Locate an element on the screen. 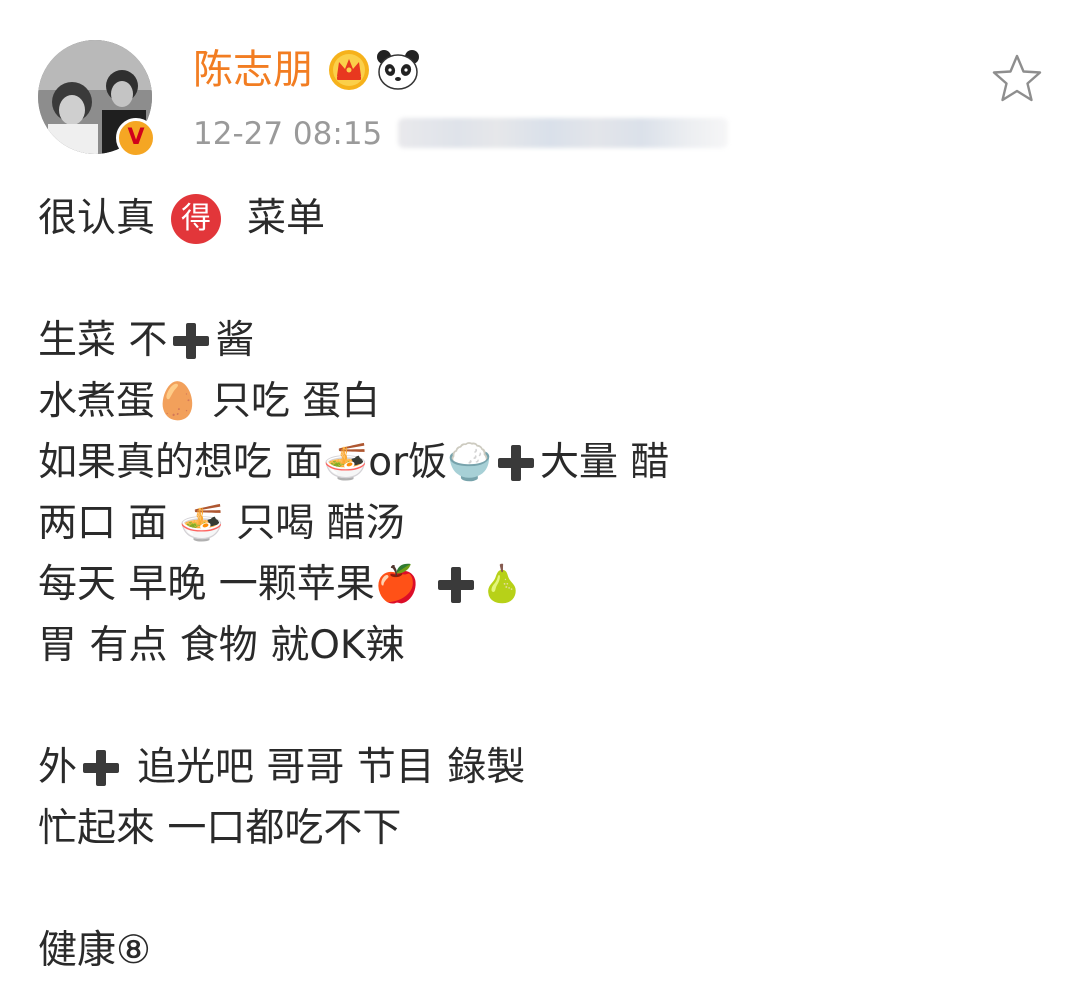 This screenshot has width=1080, height=992. text-segment: or饭 is located at coordinates (408, 462).